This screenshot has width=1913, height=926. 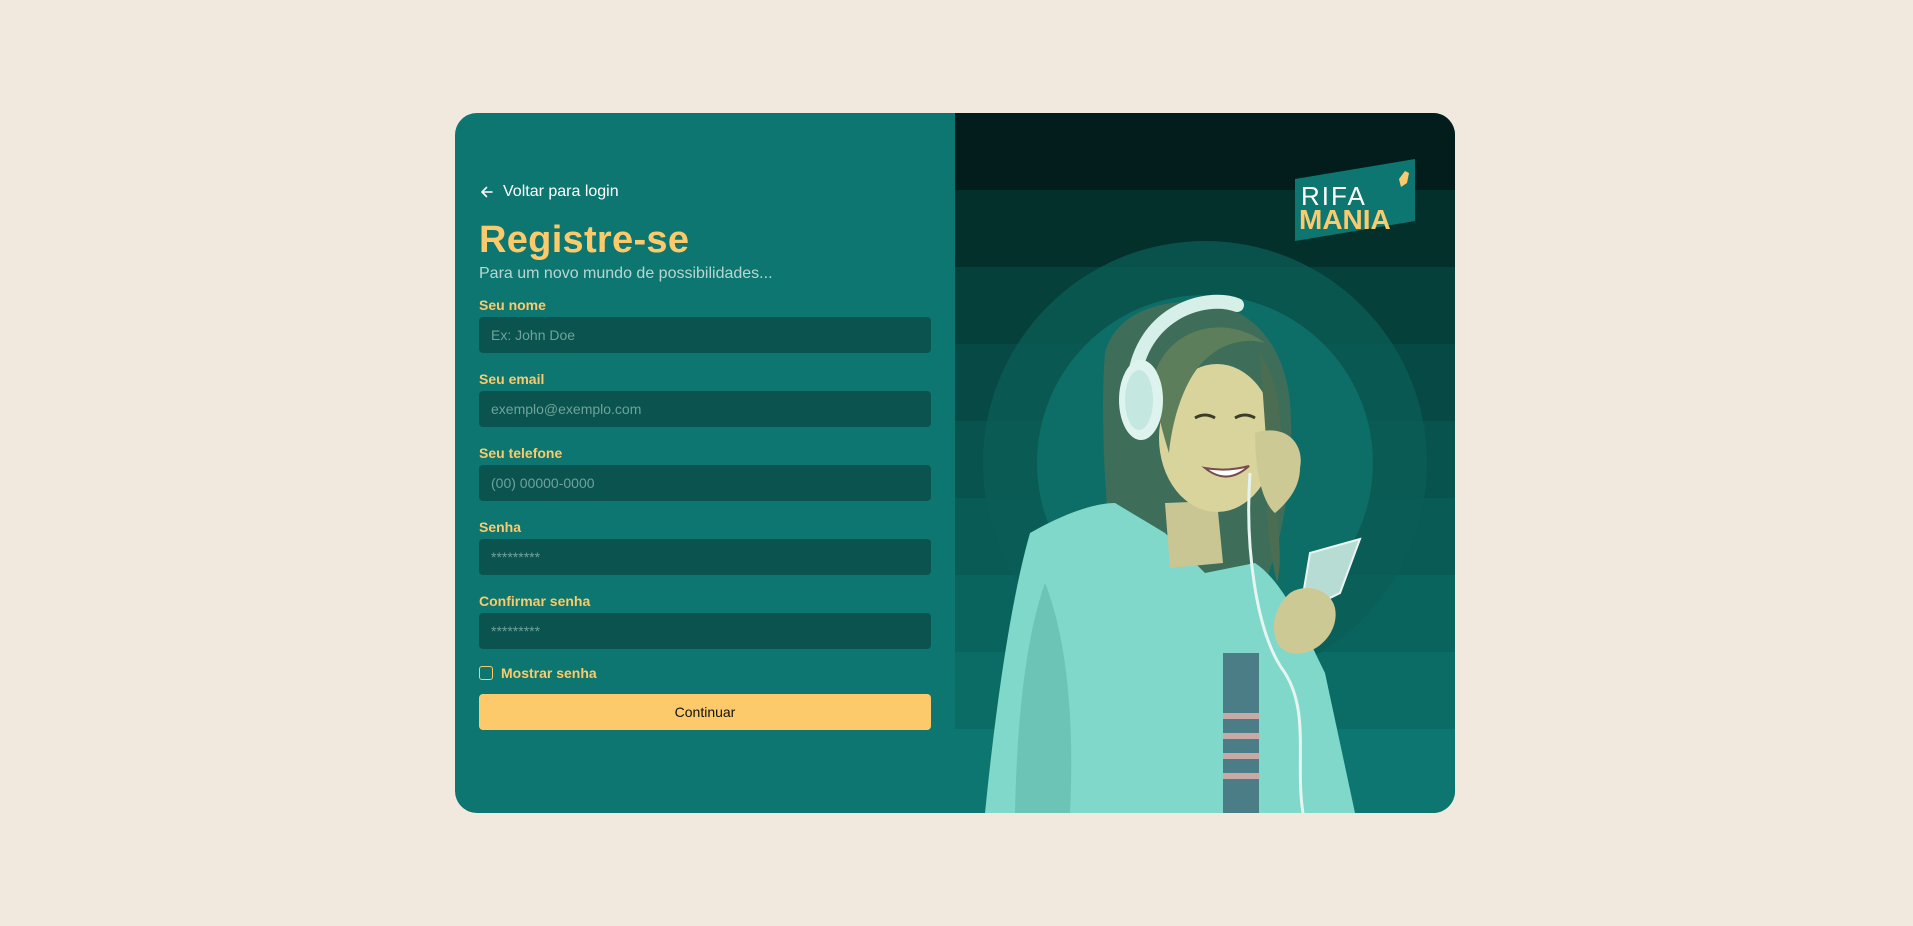 I want to click on phone-field: Seu telefone, so click(x=705, y=473).